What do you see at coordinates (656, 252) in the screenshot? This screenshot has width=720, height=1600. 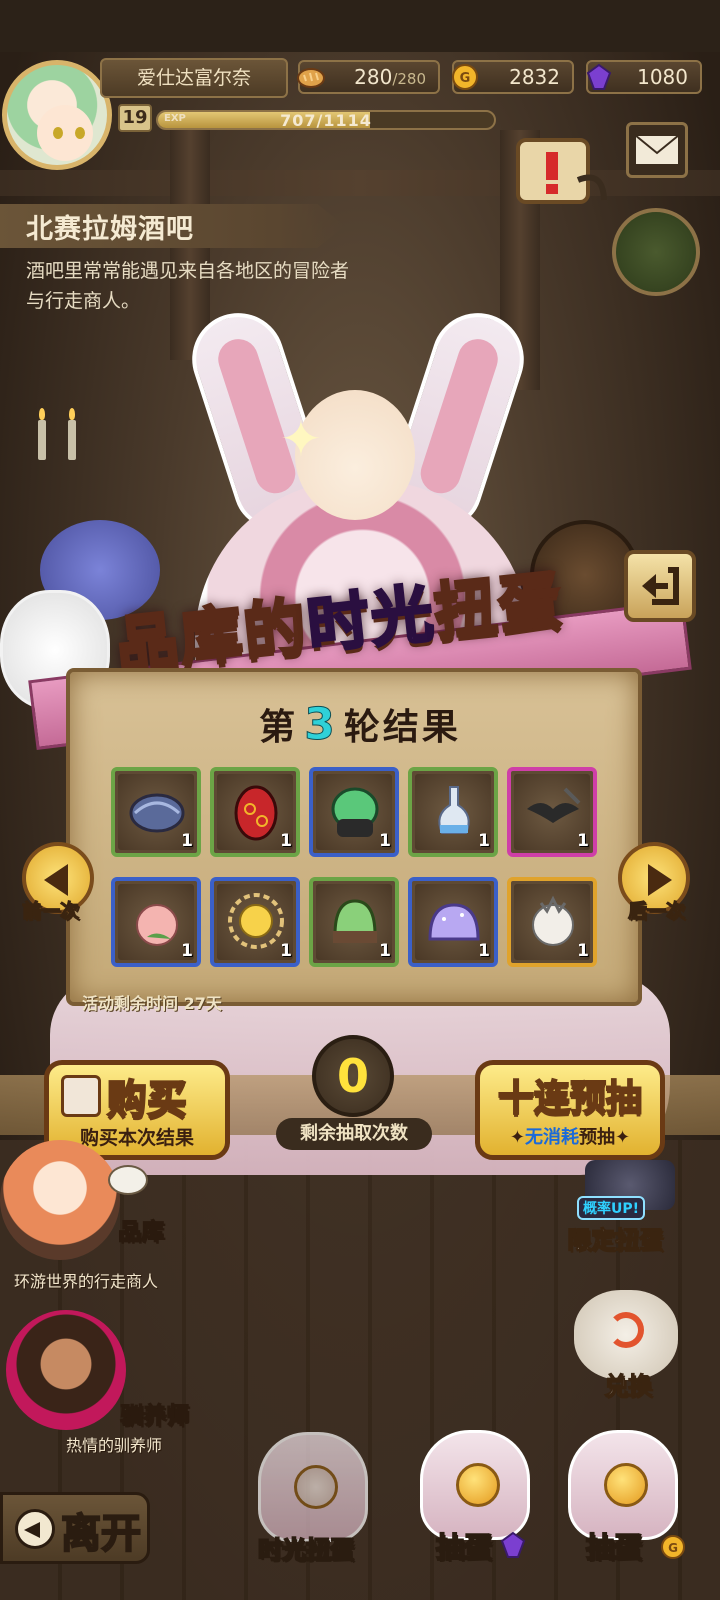 I see `backpack-icon` at bounding box center [656, 252].